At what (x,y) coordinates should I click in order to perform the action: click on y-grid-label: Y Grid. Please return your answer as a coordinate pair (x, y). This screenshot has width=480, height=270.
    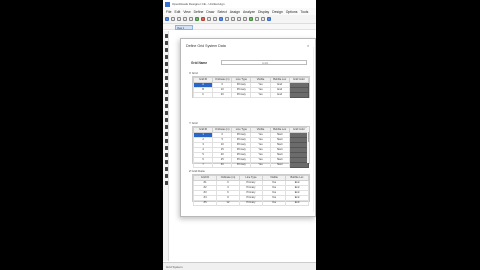
    Looking at the image, I should click on (193, 123).